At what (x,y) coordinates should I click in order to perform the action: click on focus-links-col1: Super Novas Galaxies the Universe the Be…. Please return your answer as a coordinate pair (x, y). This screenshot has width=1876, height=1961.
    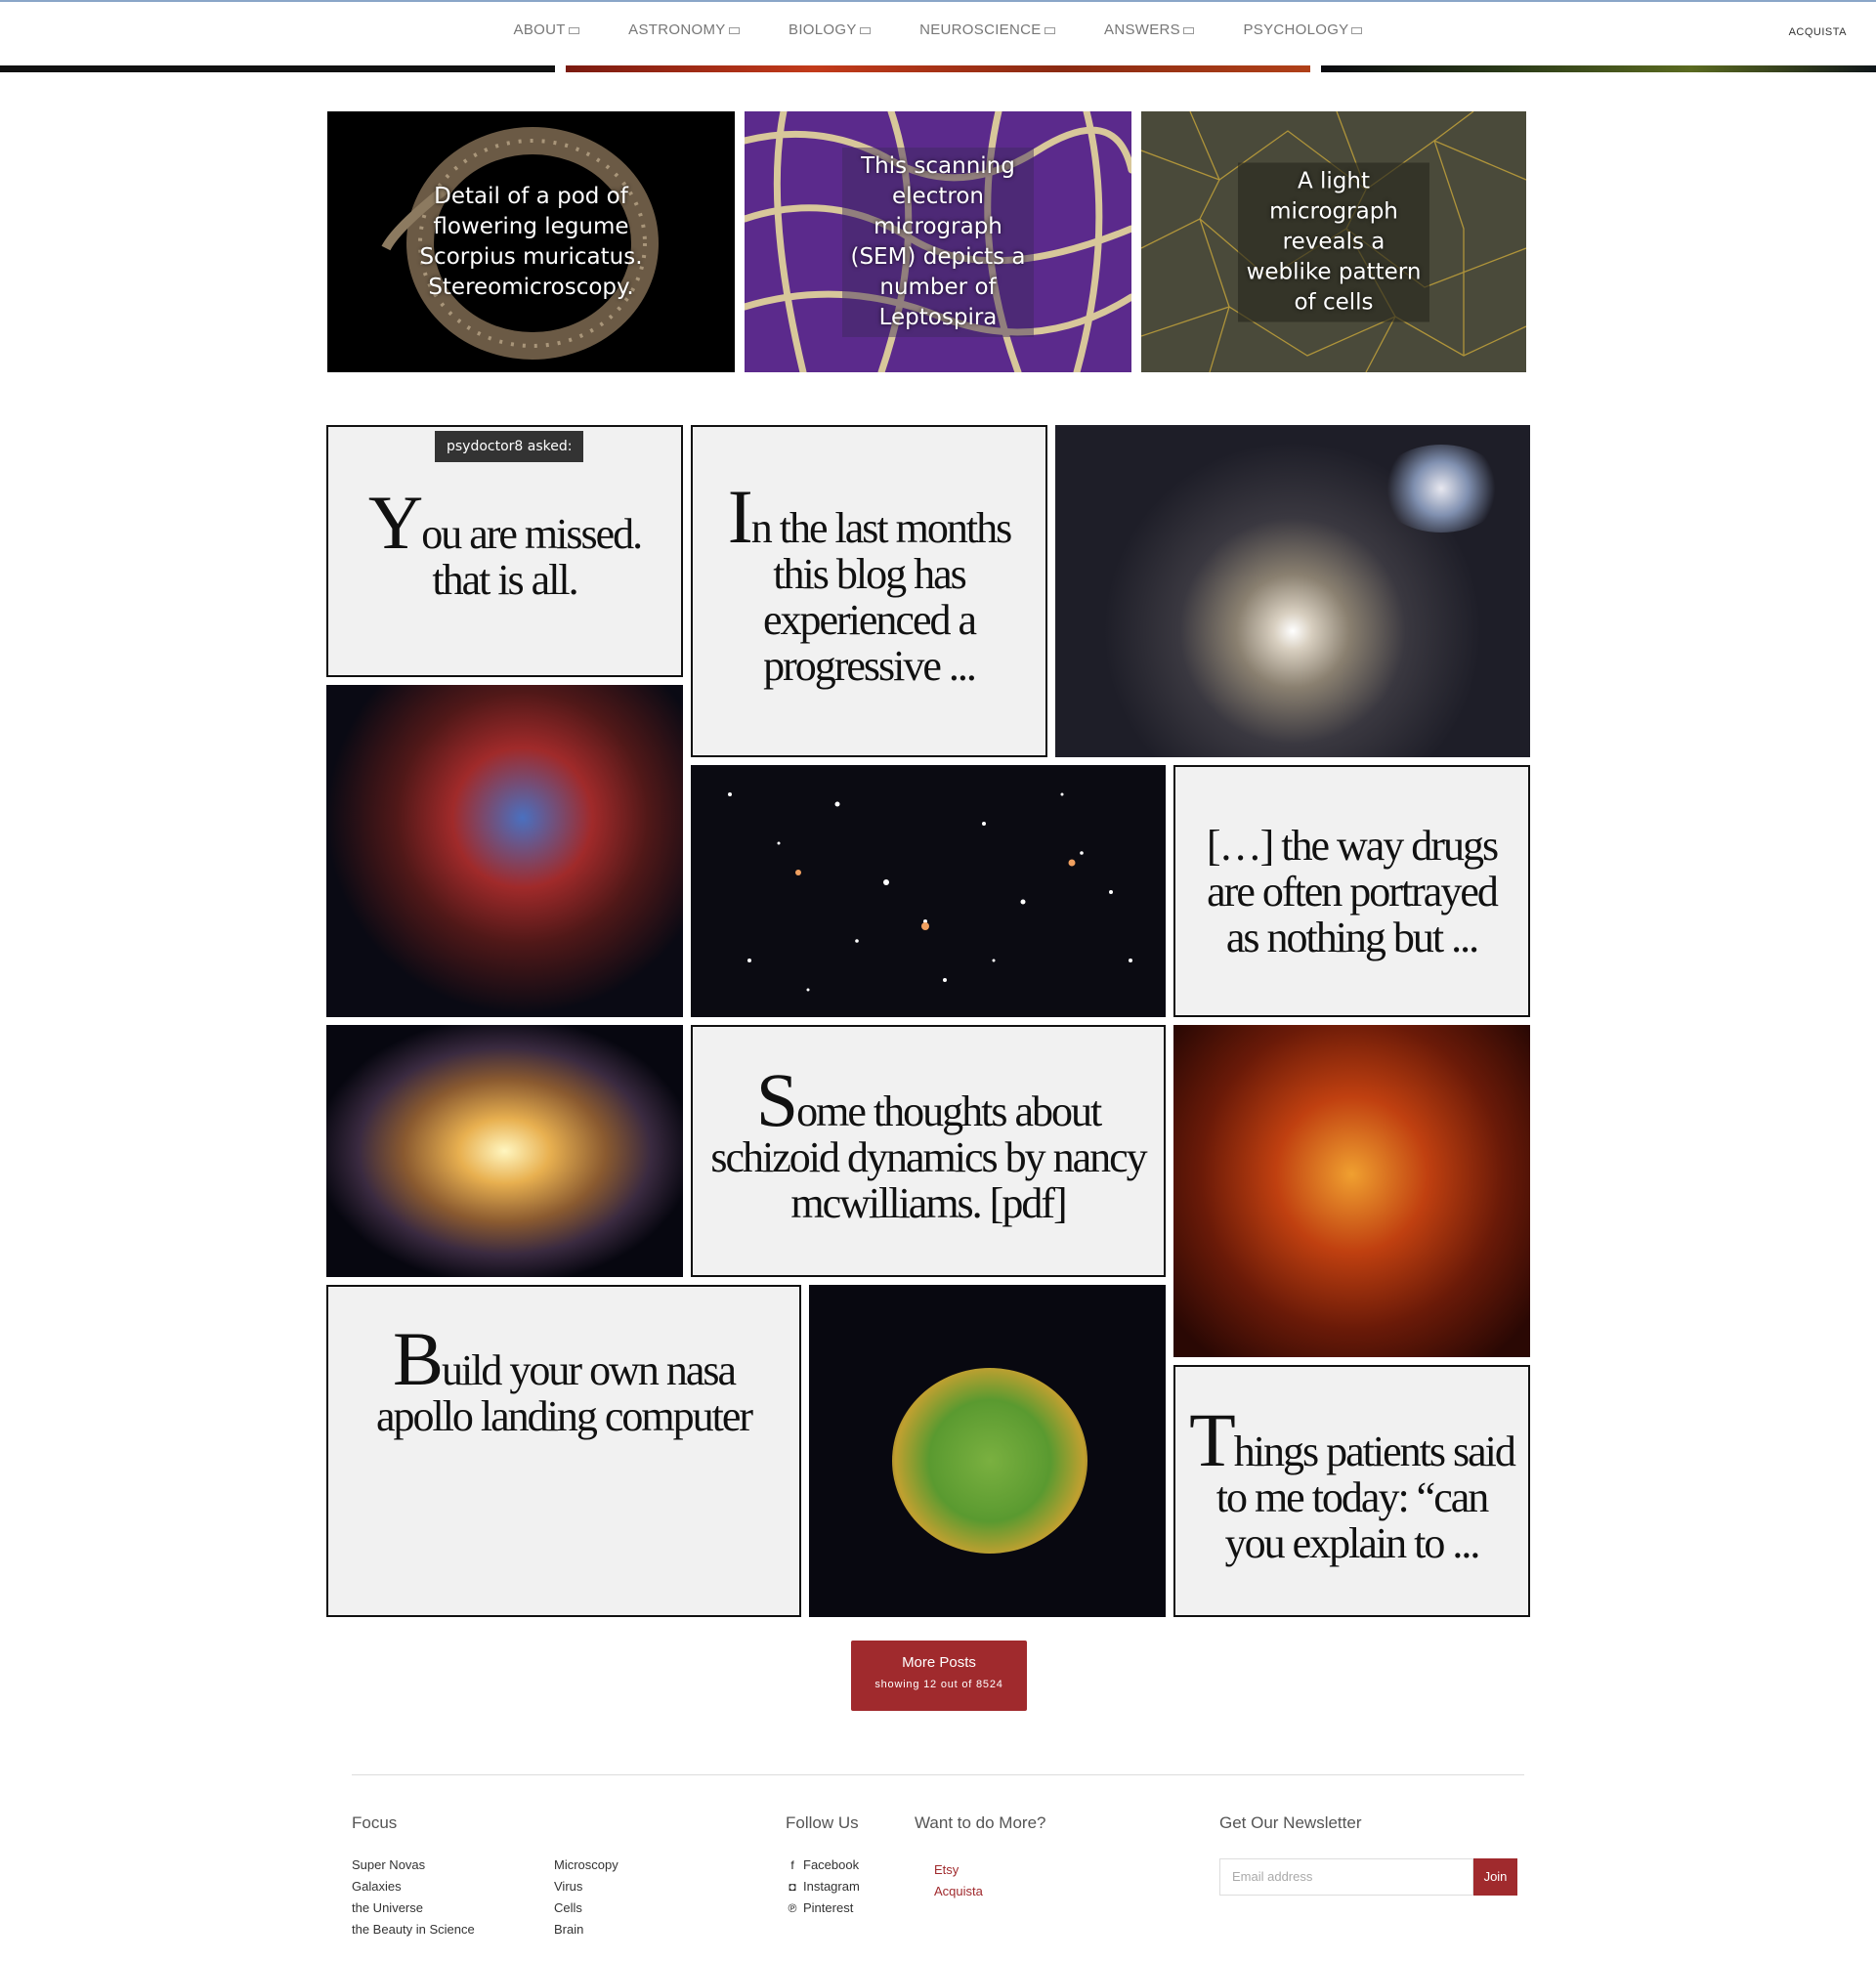
    Looking at the image, I should click on (413, 1897).